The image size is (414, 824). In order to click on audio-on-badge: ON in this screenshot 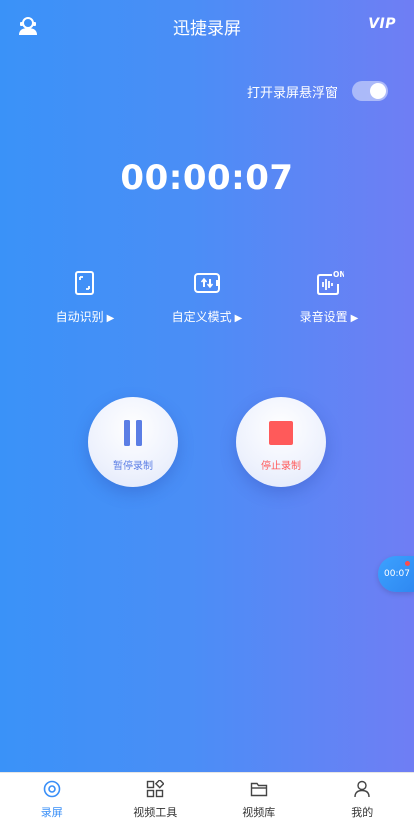, I will do `click(338, 274)`.